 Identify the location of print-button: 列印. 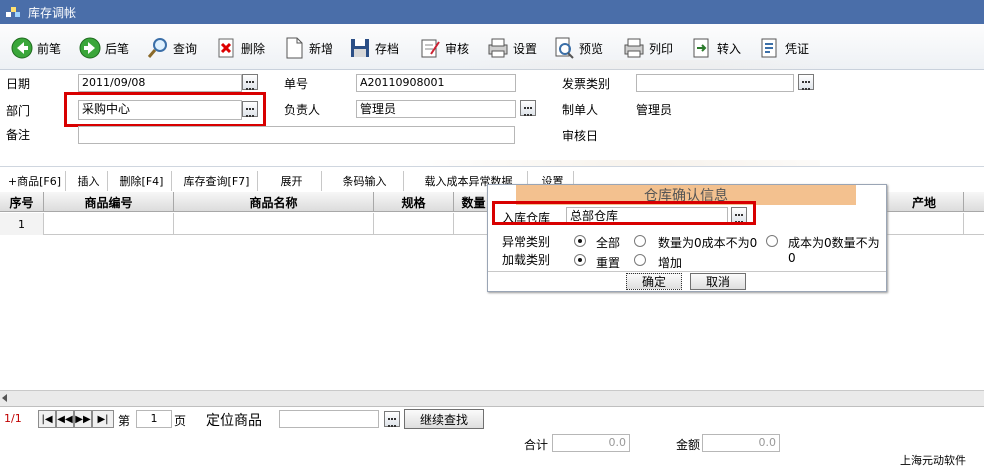
(647, 48).